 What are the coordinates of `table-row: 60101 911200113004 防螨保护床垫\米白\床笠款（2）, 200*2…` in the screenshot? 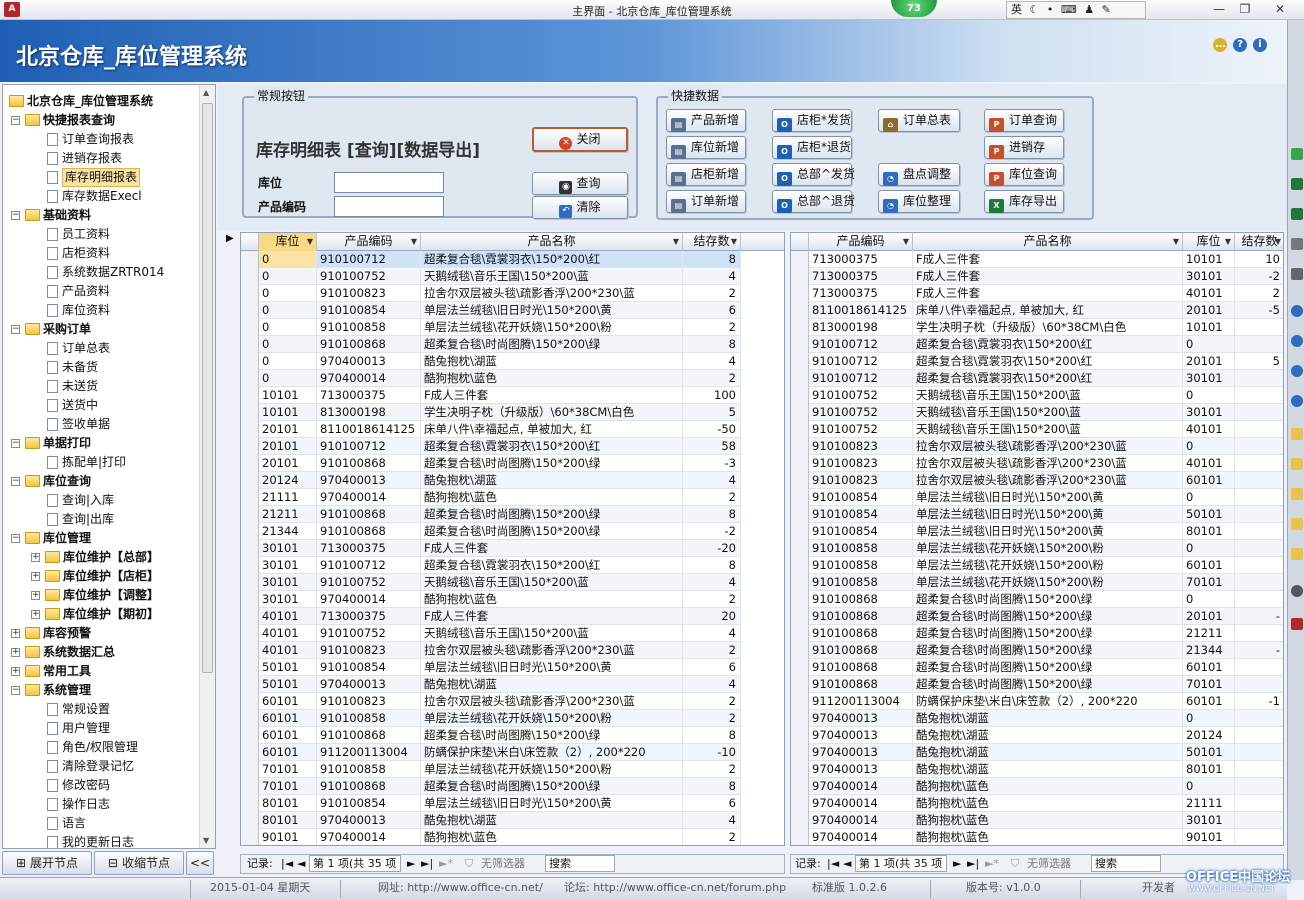 It's located at (491, 752).